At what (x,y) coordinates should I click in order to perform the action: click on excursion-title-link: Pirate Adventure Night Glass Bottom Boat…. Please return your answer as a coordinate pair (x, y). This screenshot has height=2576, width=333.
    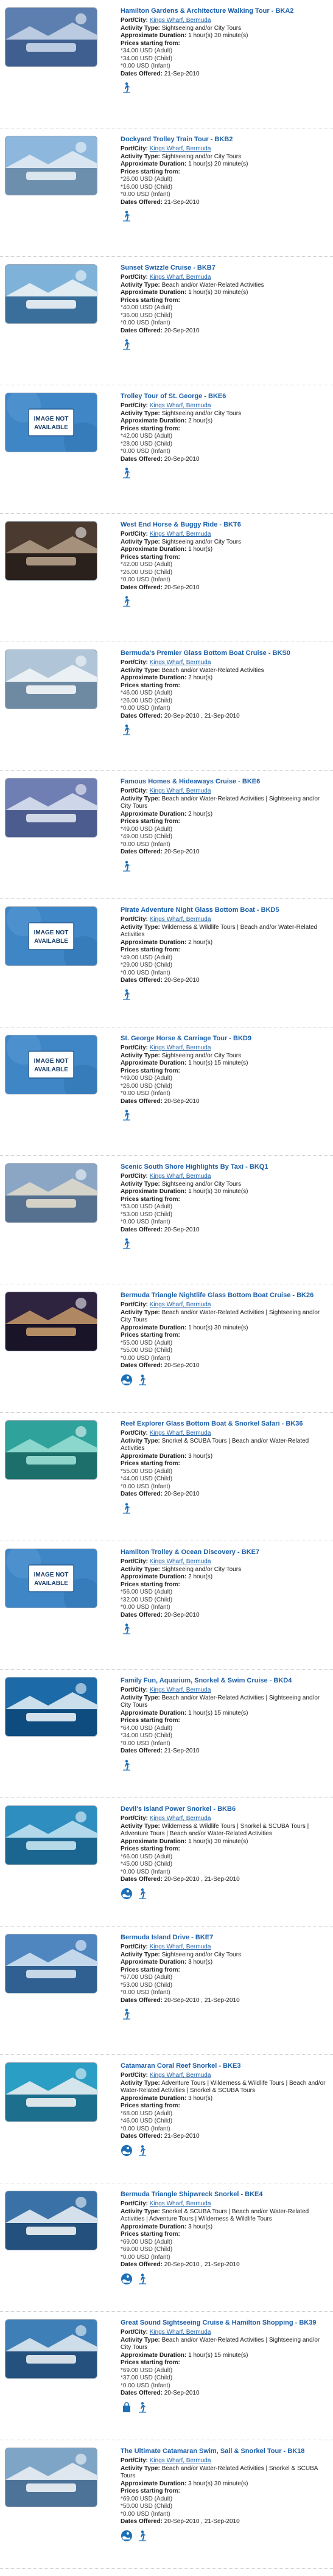
    Looking at the image, I should click on (225, 910).